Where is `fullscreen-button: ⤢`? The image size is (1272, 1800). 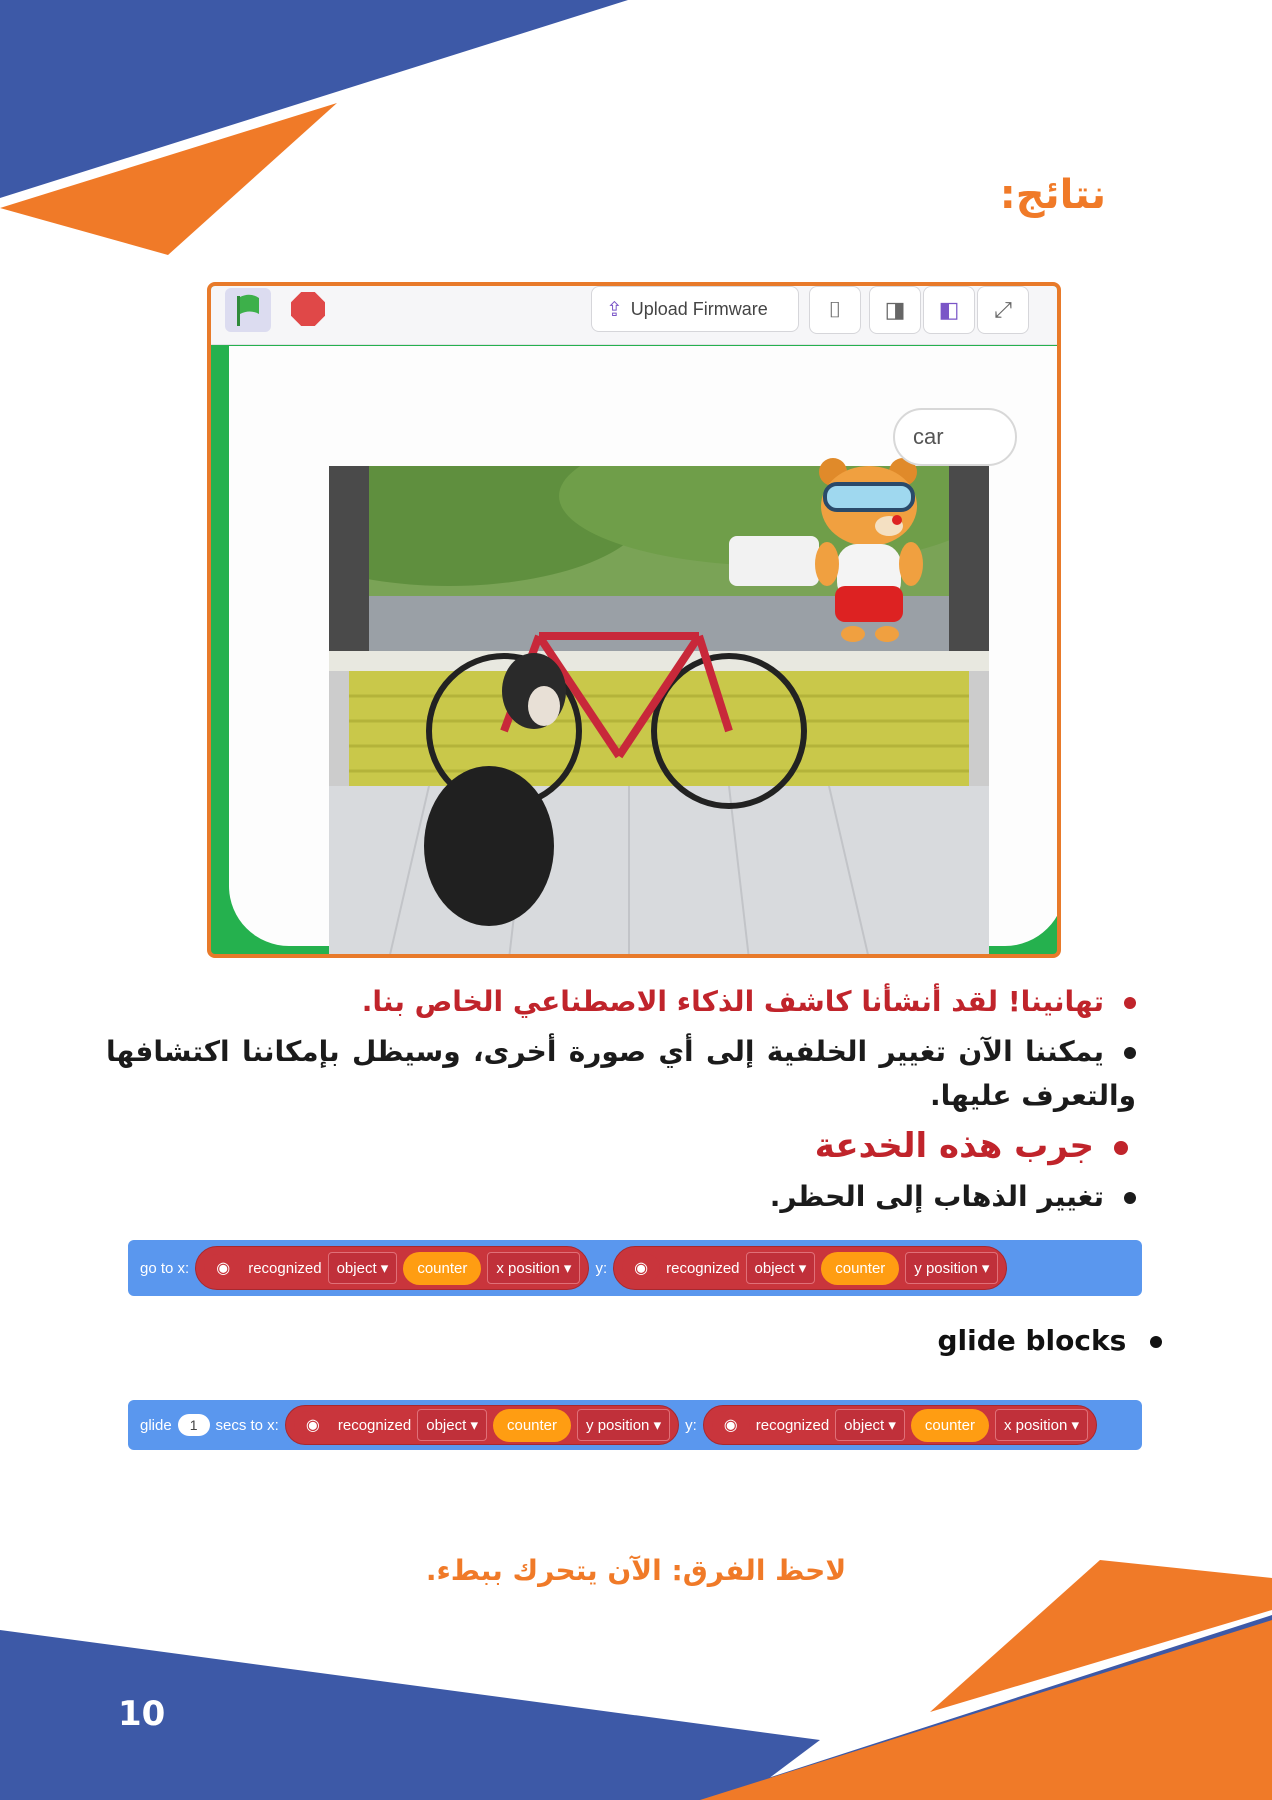
fullscreen-button: ⤢ is located at coordinates (1003, 310).